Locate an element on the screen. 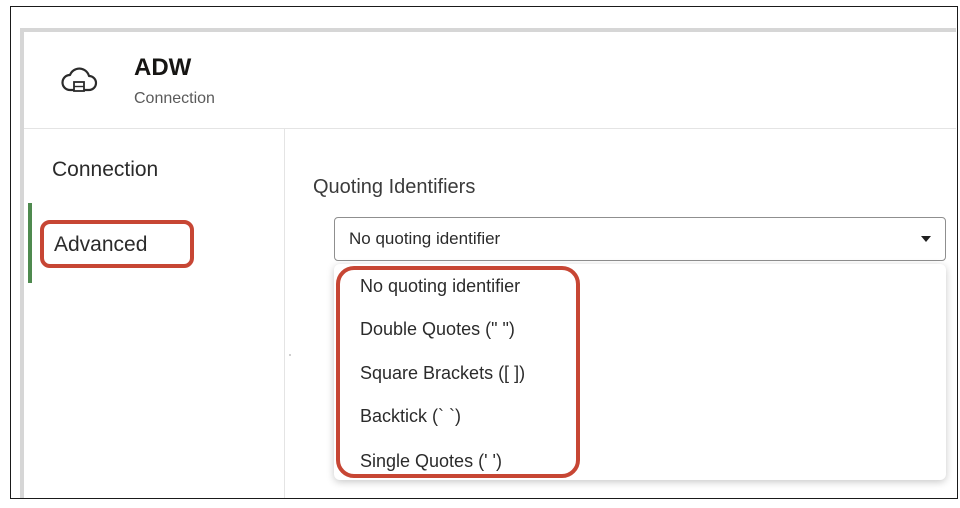  option-square-brackets: Square Brackets ([ ]) is located at coordinates (442, 373).